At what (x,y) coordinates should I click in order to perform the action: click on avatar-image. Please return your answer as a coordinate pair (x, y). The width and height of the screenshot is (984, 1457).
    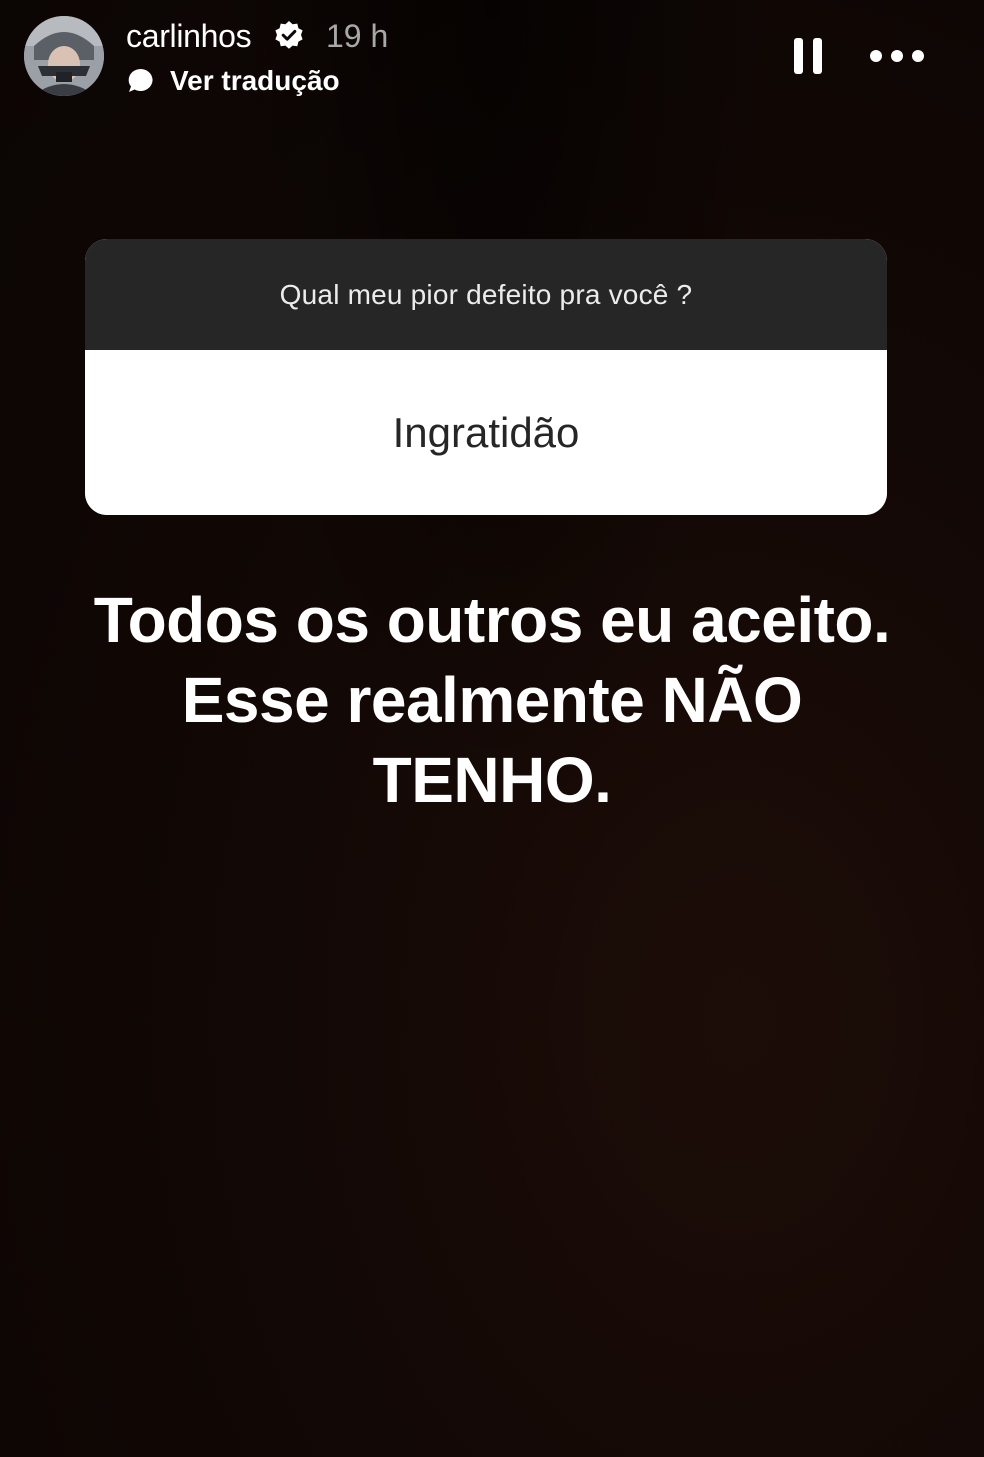
    Looking at the image, I should click on (64, 56).